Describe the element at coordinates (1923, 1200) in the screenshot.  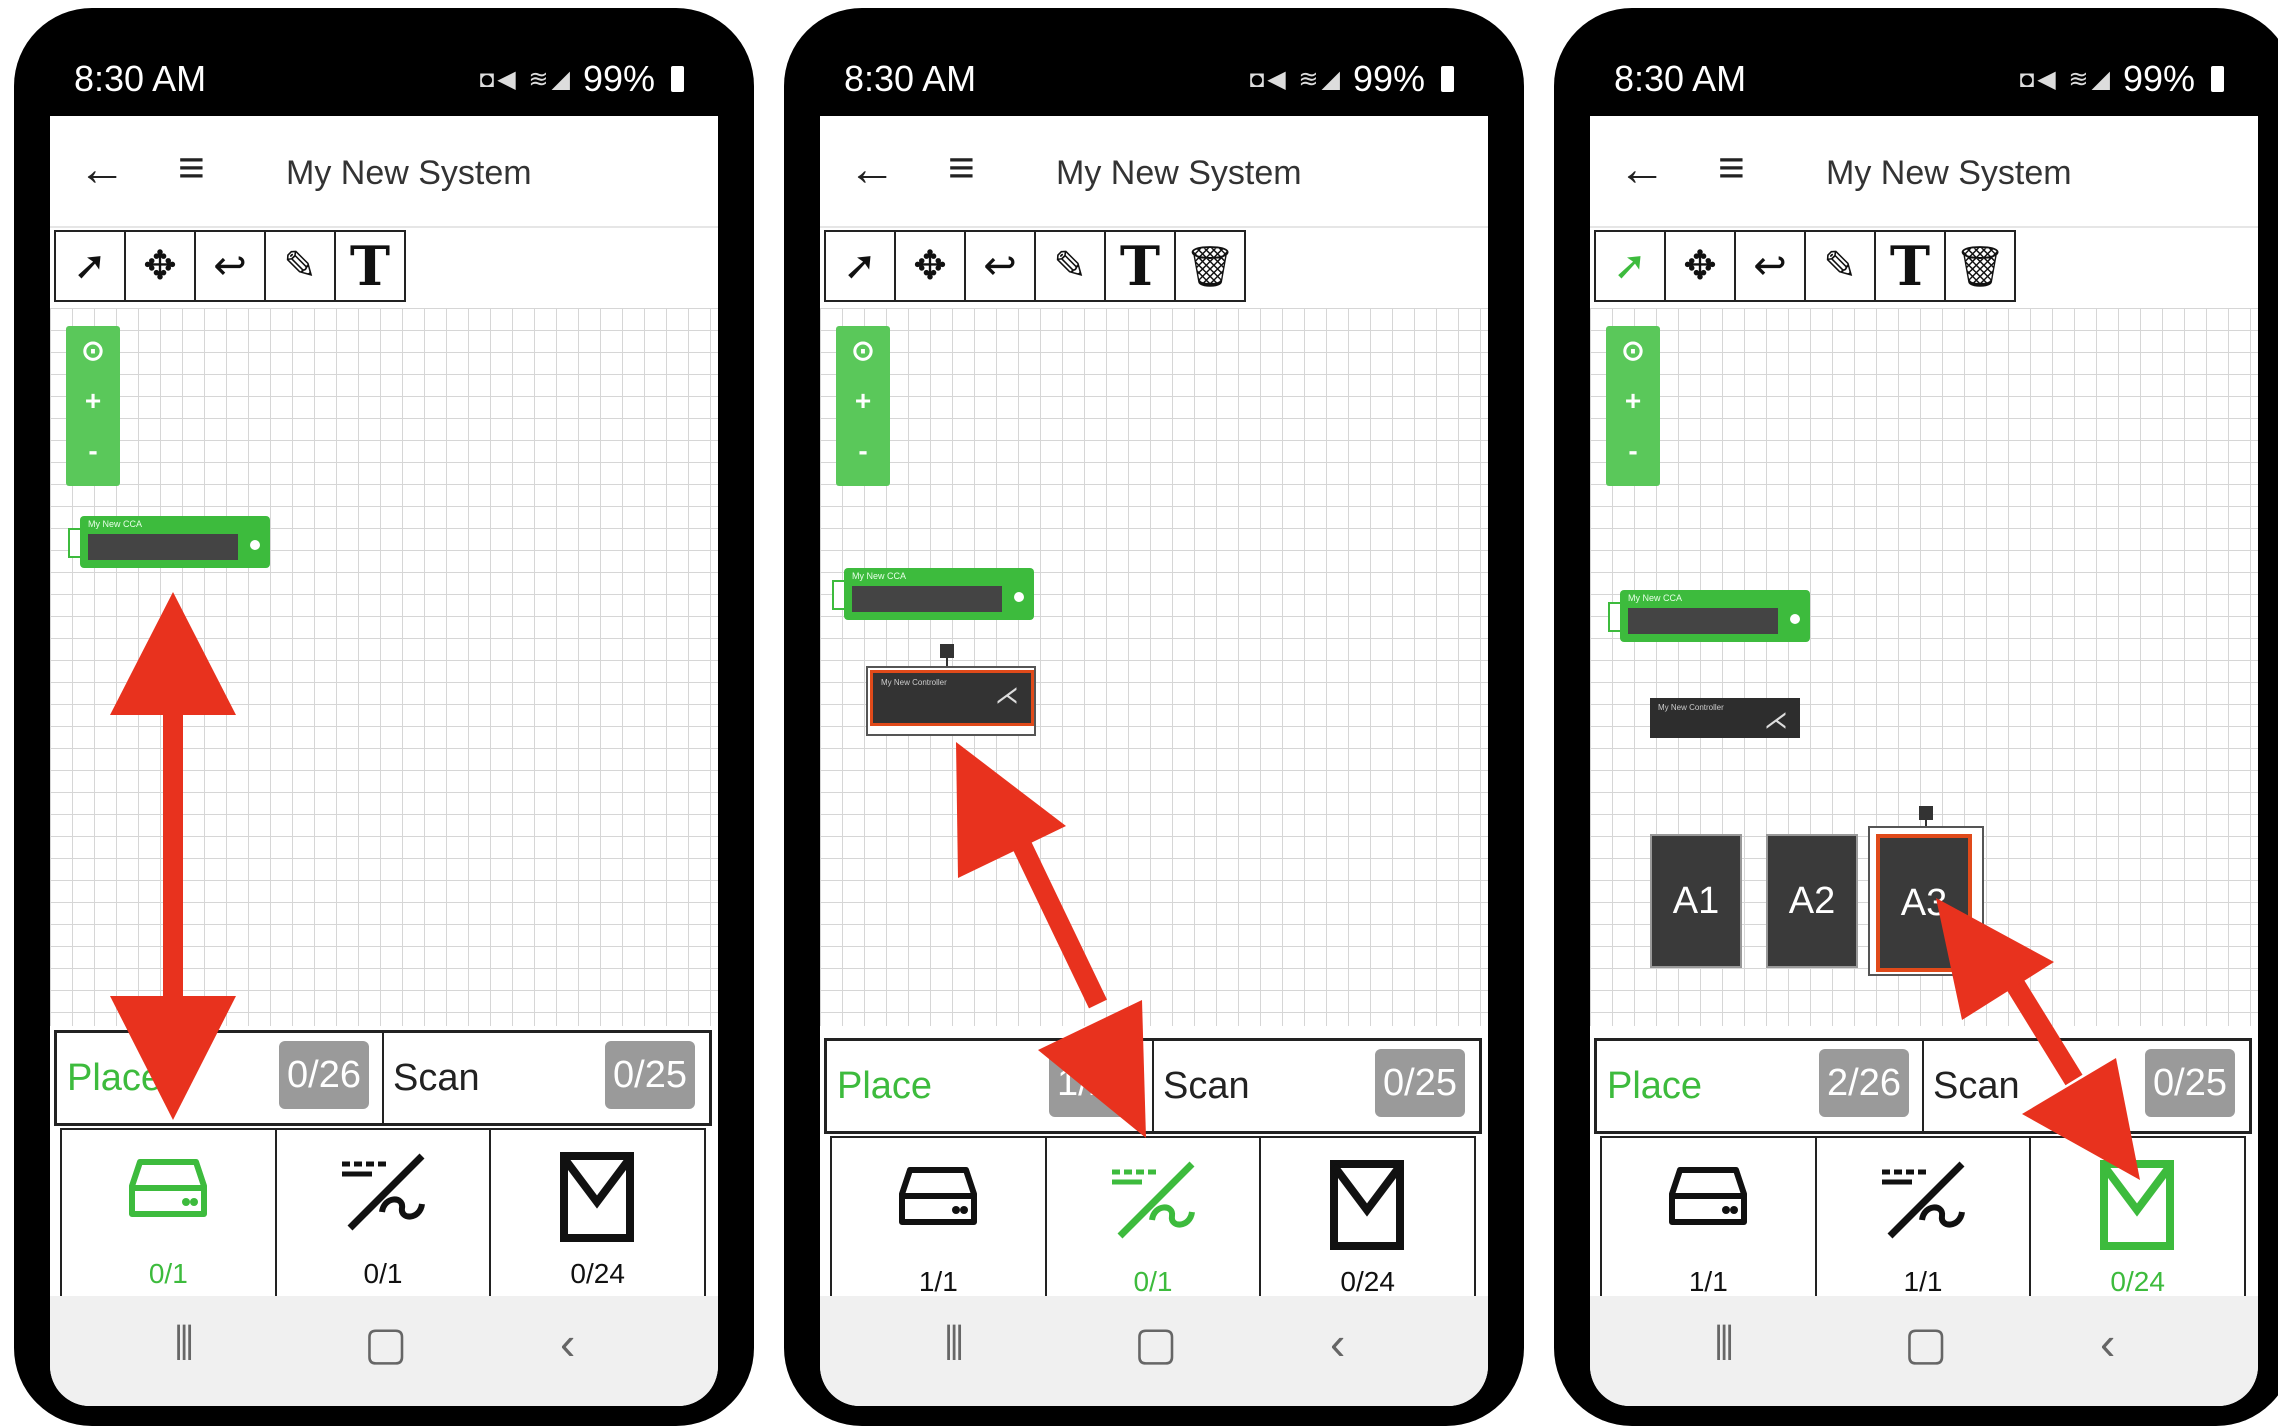
I see `controller-icon` at that location.